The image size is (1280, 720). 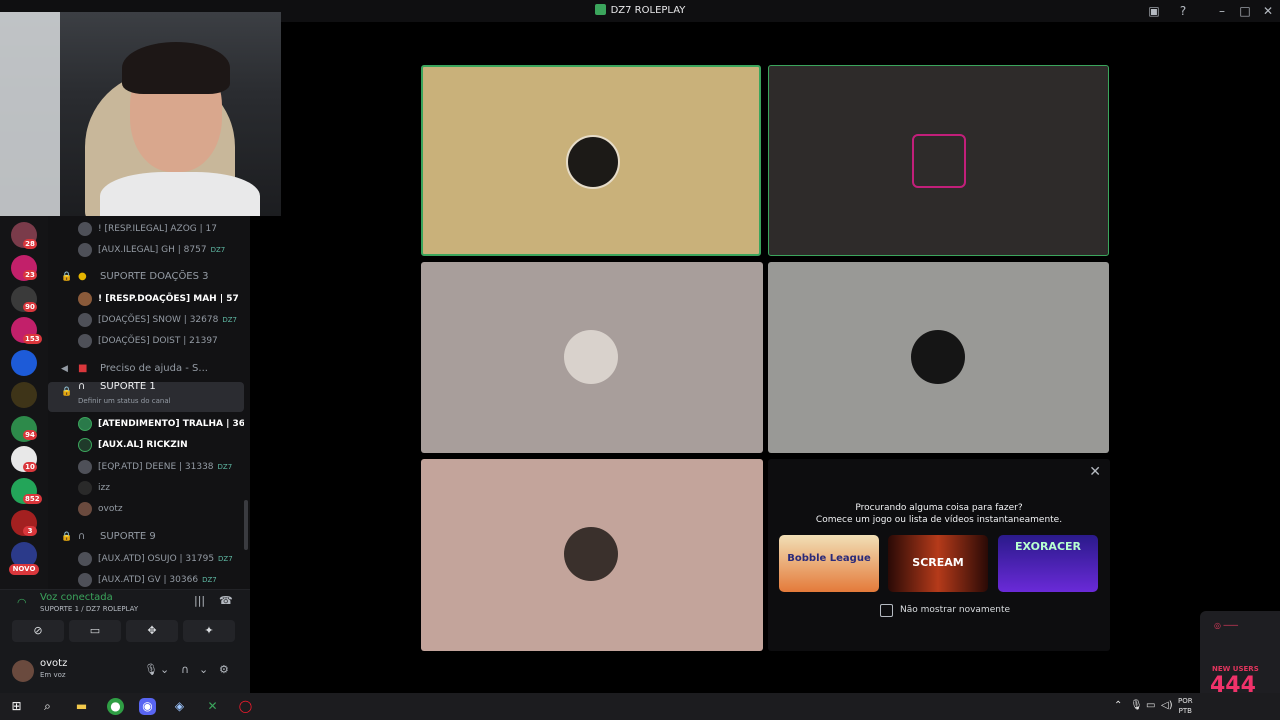 What do you see at coordinates (146, 445) in the screenshot?
I see `voice-user: [AUX.AL] RICKZIN` at bounding box center [146, 445].